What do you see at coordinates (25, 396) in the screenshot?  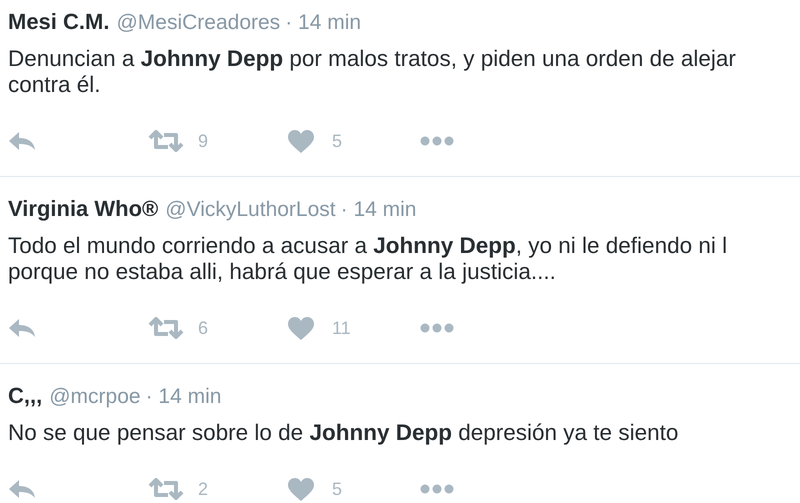 I see `user-name: C,,,` at bounding box center [25, 396].